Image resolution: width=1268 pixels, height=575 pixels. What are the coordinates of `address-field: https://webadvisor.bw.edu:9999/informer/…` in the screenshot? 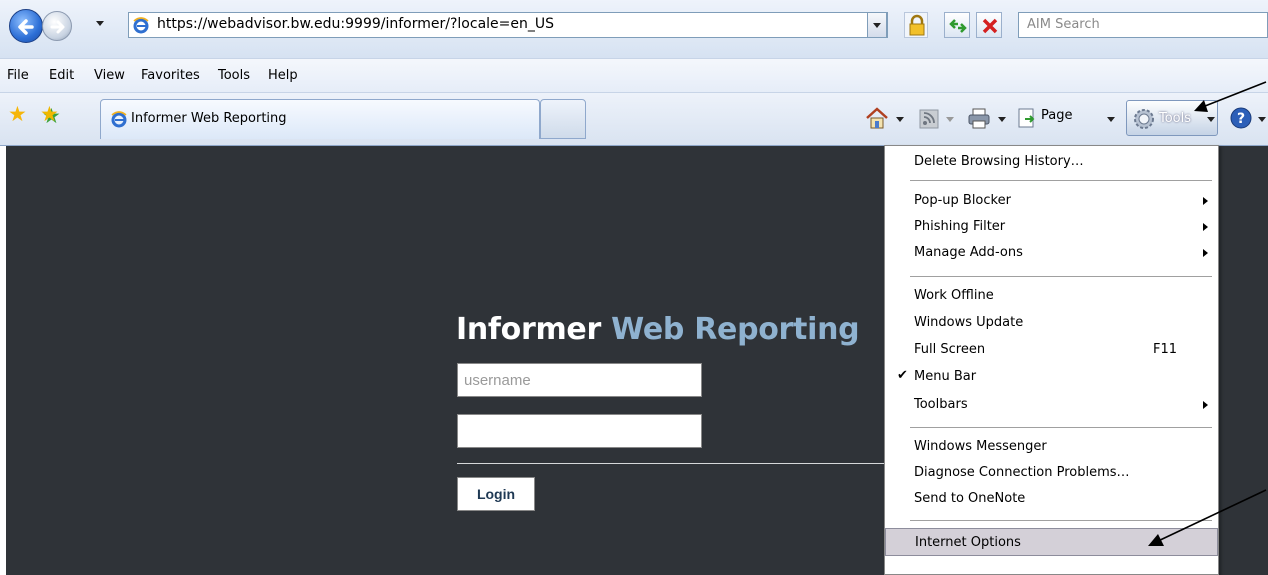 It's located at (508, 25).